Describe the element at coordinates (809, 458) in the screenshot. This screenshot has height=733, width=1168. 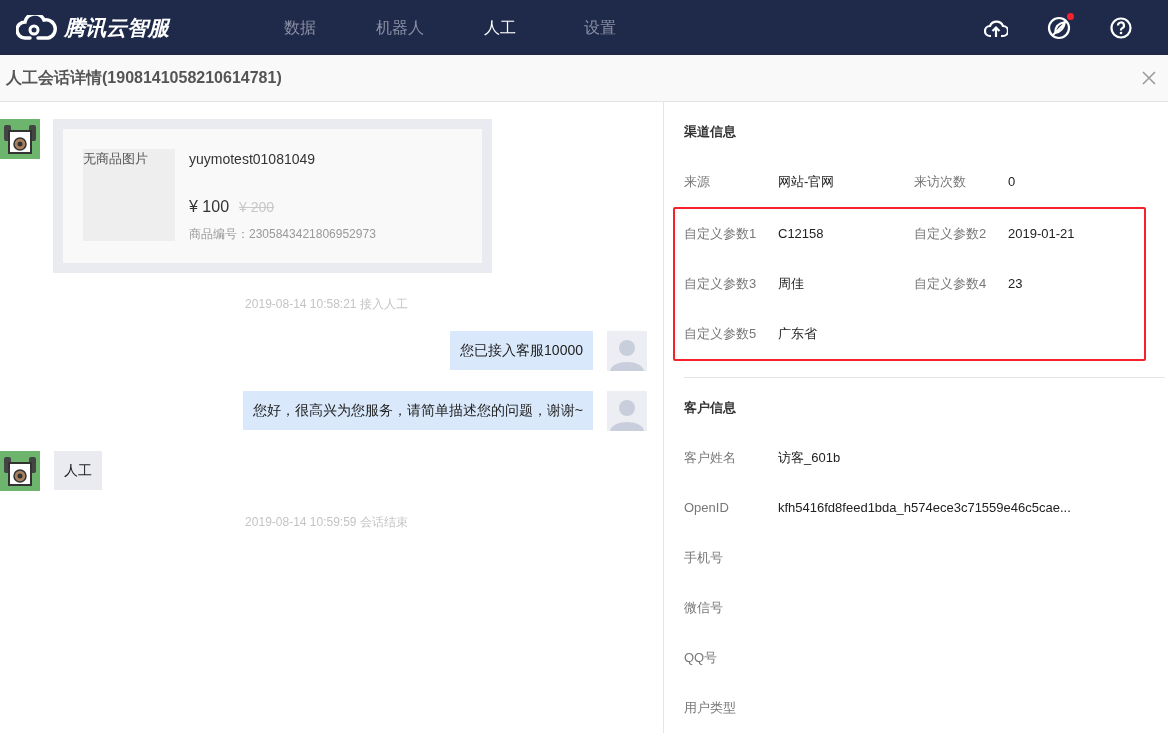
I see `field-value: 访客_601b` at that location.